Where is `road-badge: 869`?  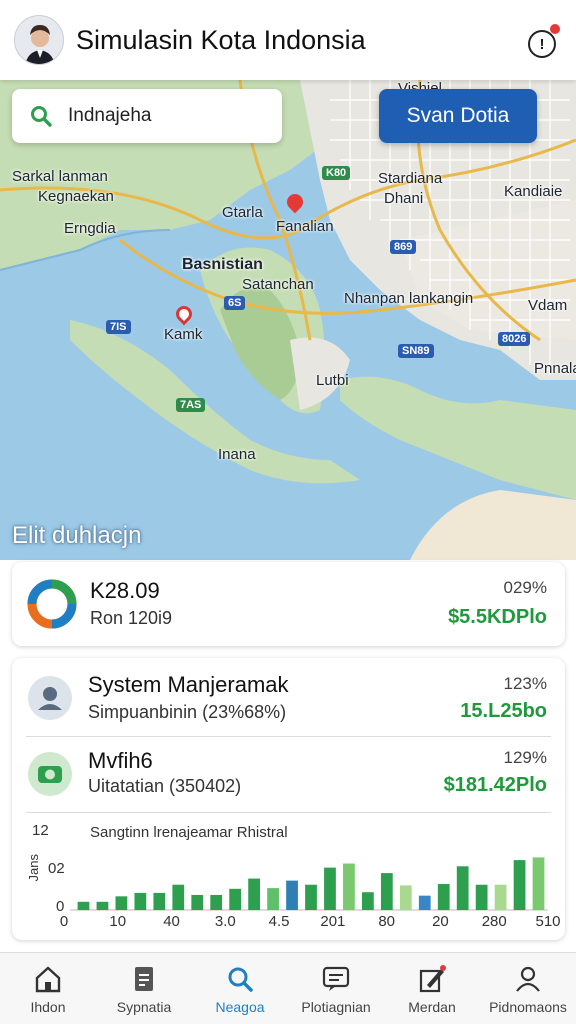
road-badge: 869 is located at coordinates (403, 247).